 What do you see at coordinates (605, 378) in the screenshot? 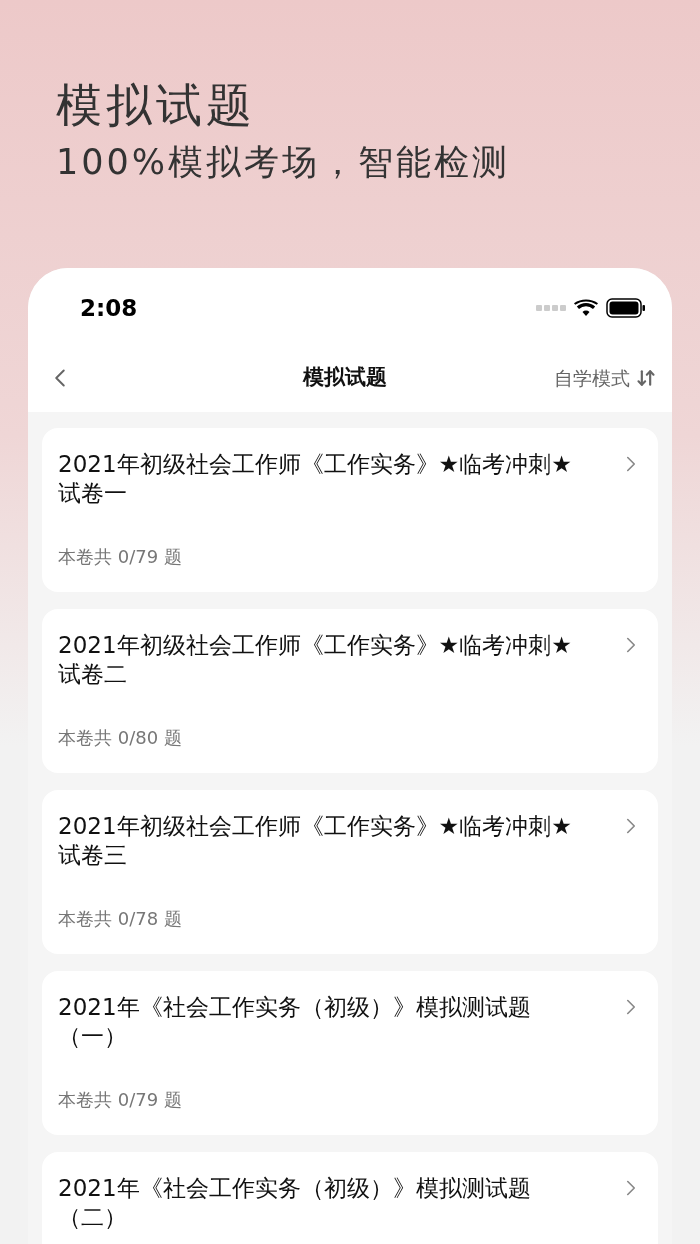
I see `study-mode-button: 自学模式` at bounding box center [605, 378].